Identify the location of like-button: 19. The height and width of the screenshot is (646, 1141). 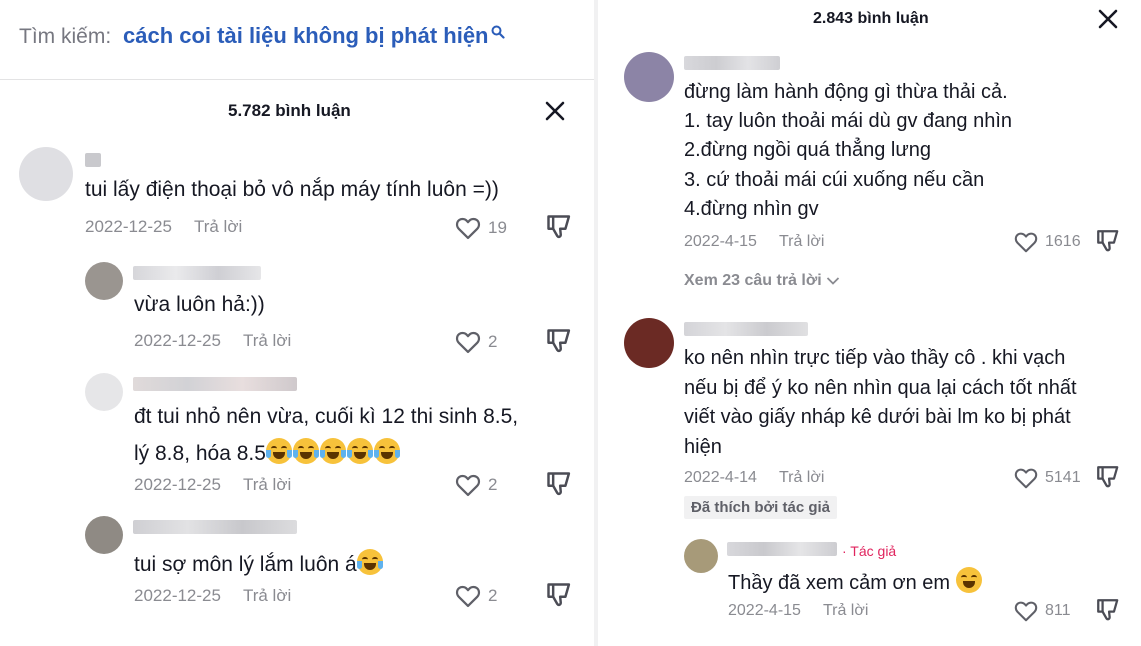
(480, 228).